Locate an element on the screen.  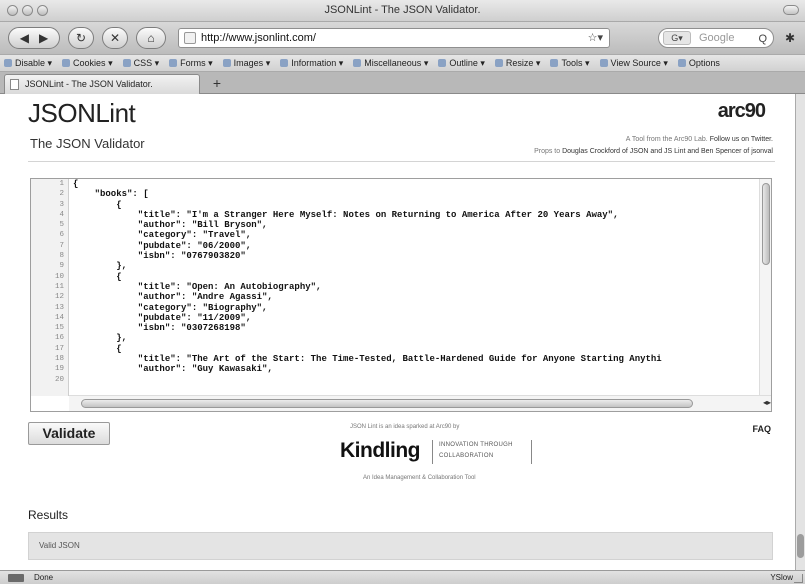
code-line: "category": "Biography", is located at coordinates (418, 308).